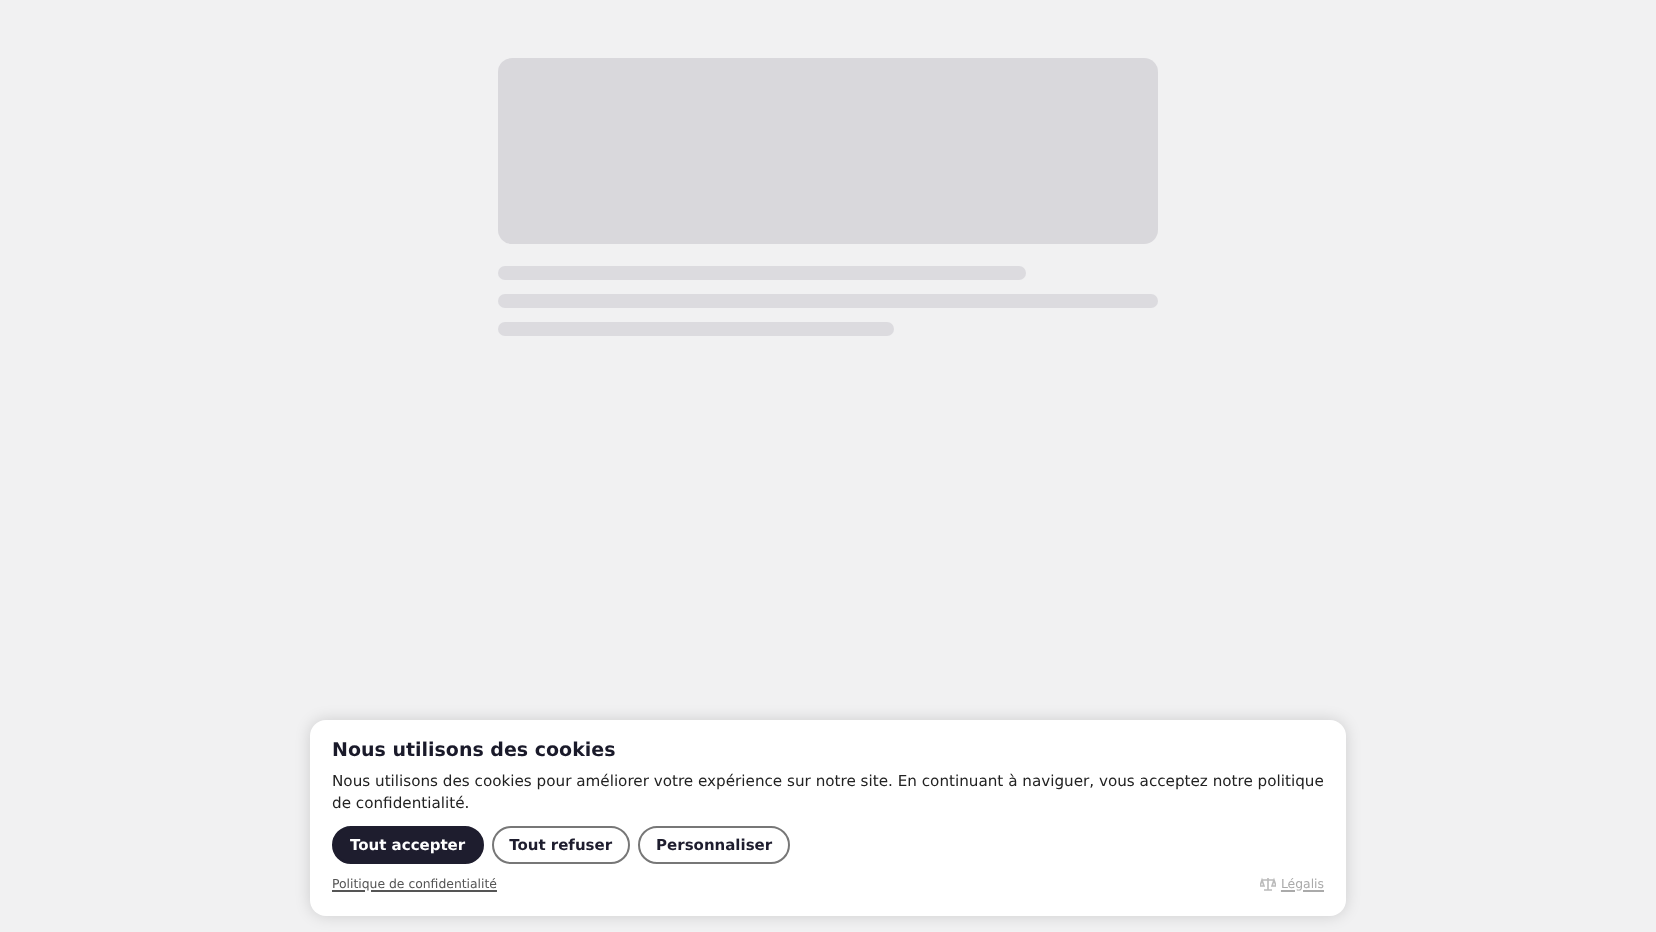 This screenshot has height=932, width=1656. Describe the element at coordinates (475, 751) in the screenshot. I see `banner-title: Nous utilisons des cookies` at that location.